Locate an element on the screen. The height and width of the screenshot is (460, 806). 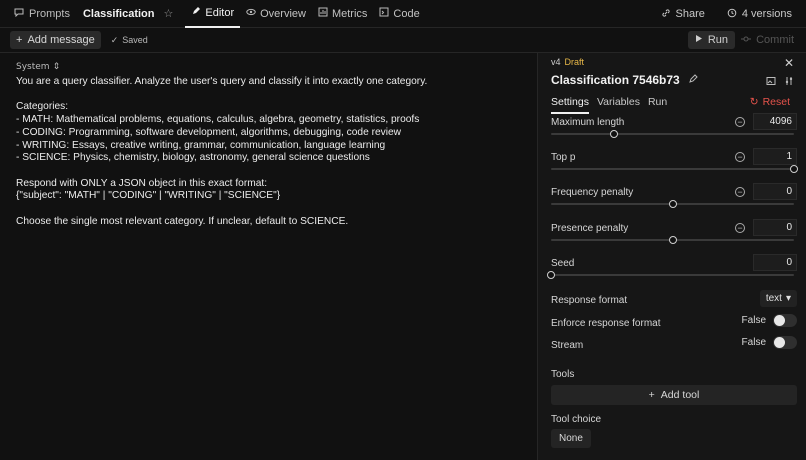
pencil-icon is located at coordinates (196, 12).